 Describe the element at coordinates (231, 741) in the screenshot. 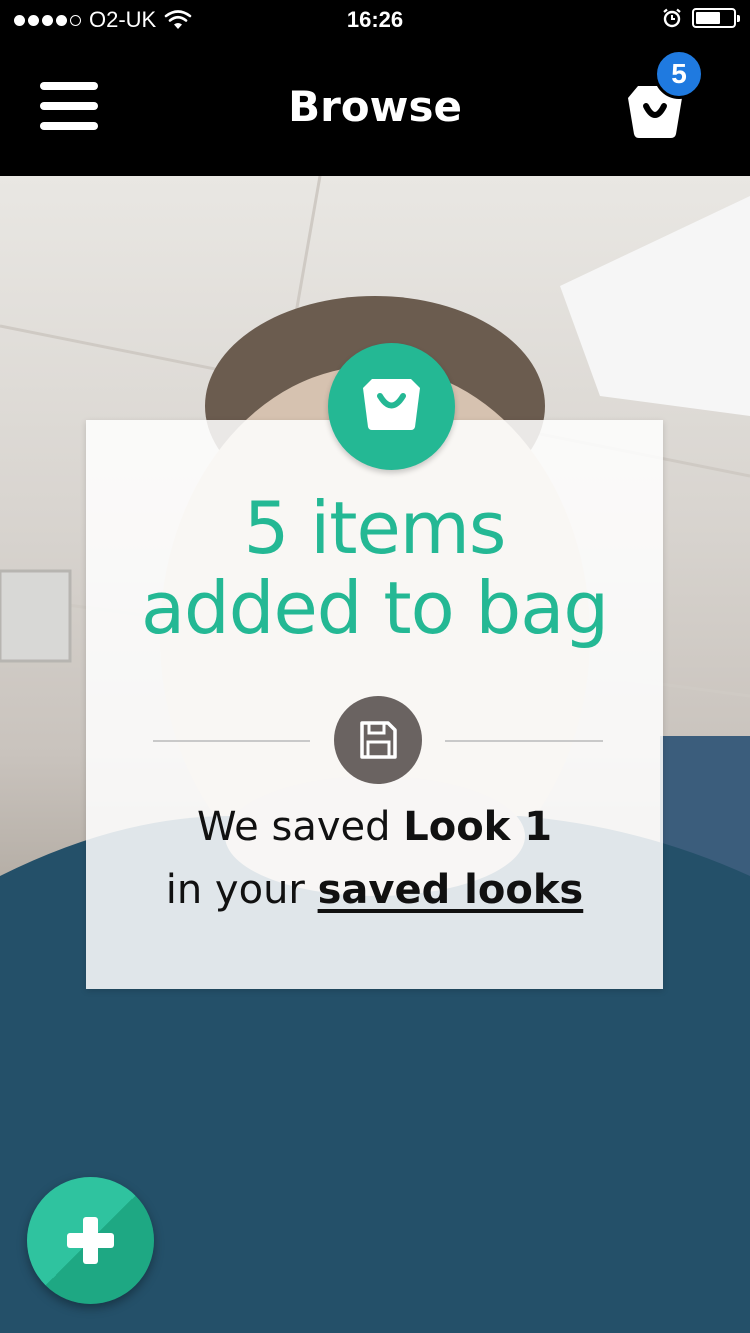

I see `divider-left` at that location.